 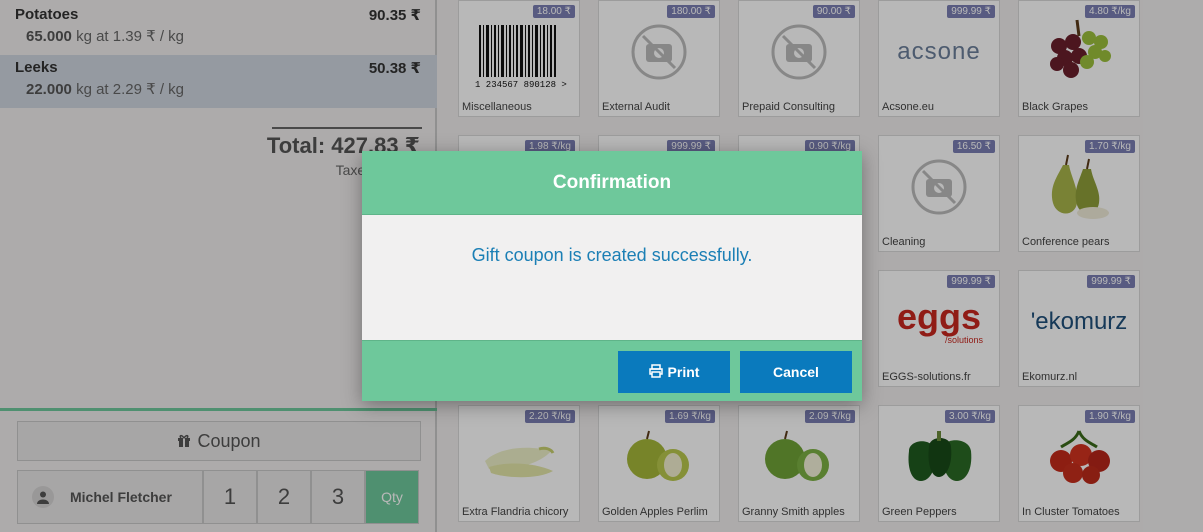 I want to click on printer-icon, so click(x=655, y=372).